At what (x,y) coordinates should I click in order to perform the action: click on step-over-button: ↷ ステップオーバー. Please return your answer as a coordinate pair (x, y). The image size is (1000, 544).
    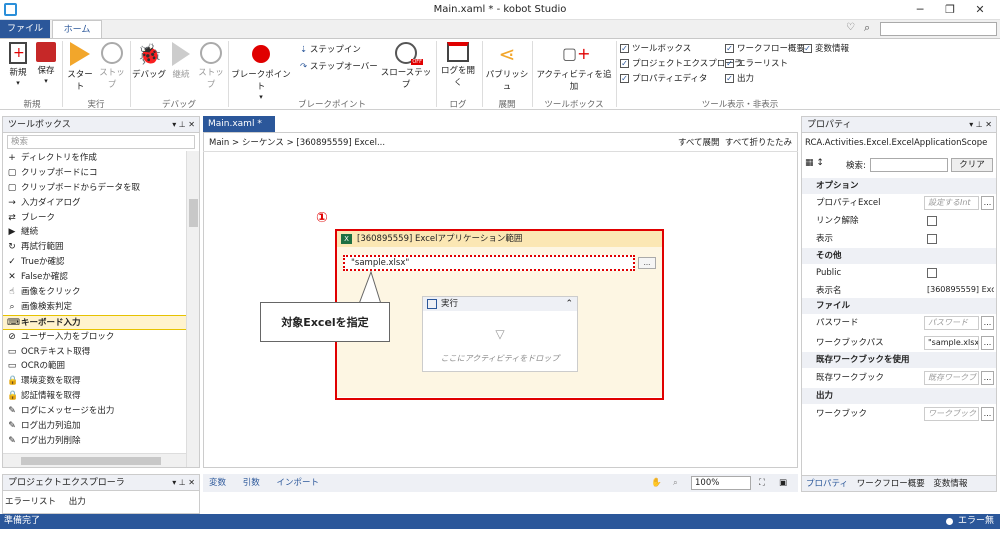
    Looking at the image, I should click on (339, 66).